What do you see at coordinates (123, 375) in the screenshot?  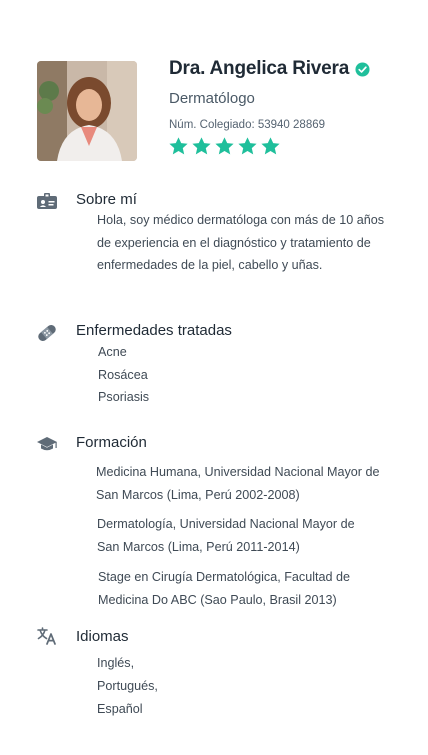 I see `disease-item: Rosácea` at bounding box center [123, 375].